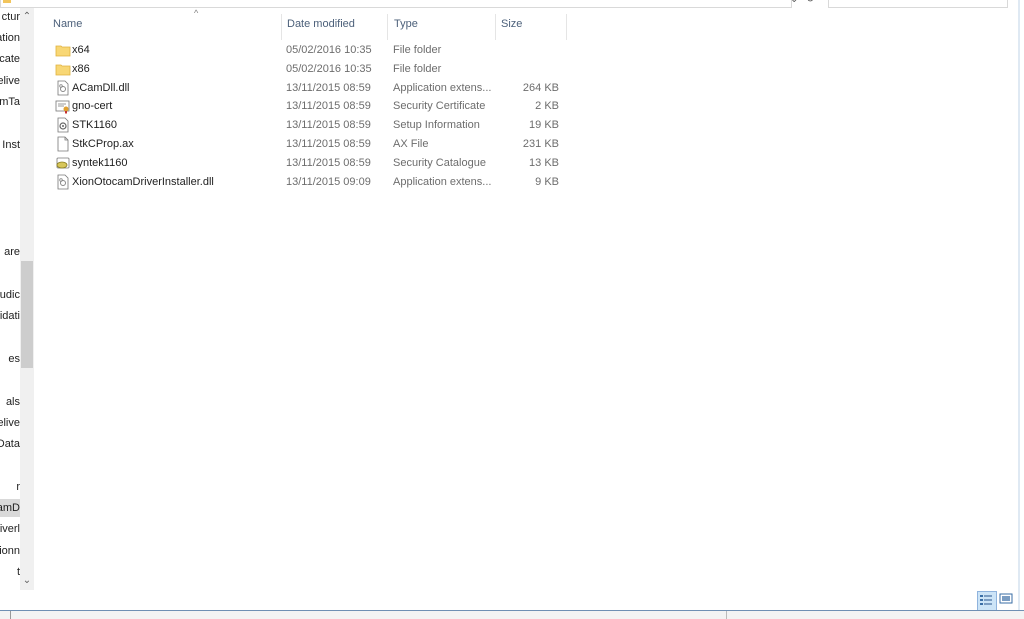 The image size is (1024, 619). I want to click on details-view-icon, so click(986, 600).